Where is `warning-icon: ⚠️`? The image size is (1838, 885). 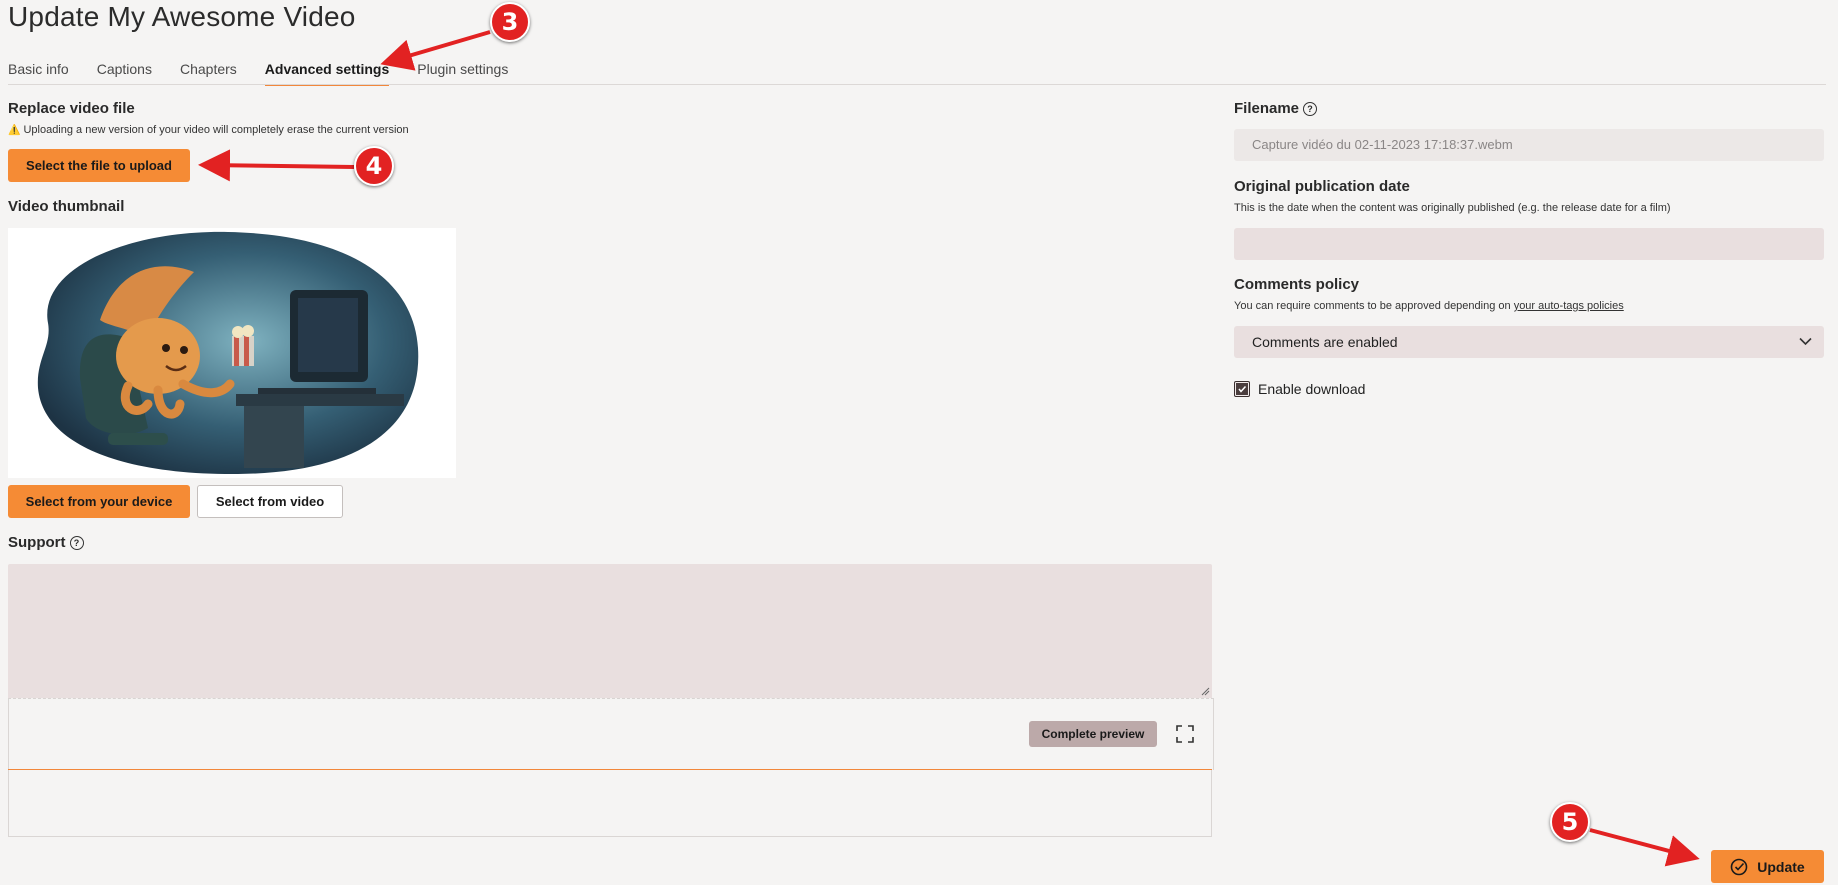 warning-icon: ⚠️ is located at coordinates (14, 130).